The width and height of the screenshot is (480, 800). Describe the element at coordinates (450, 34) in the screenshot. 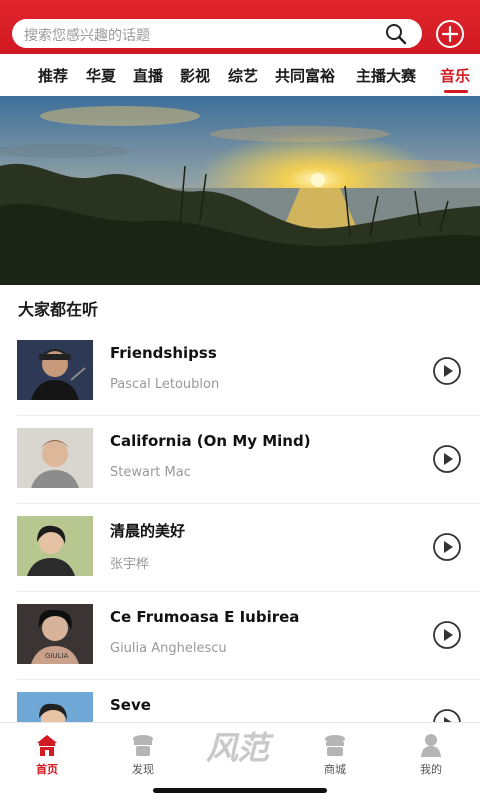

I see `add-icon` at that location.